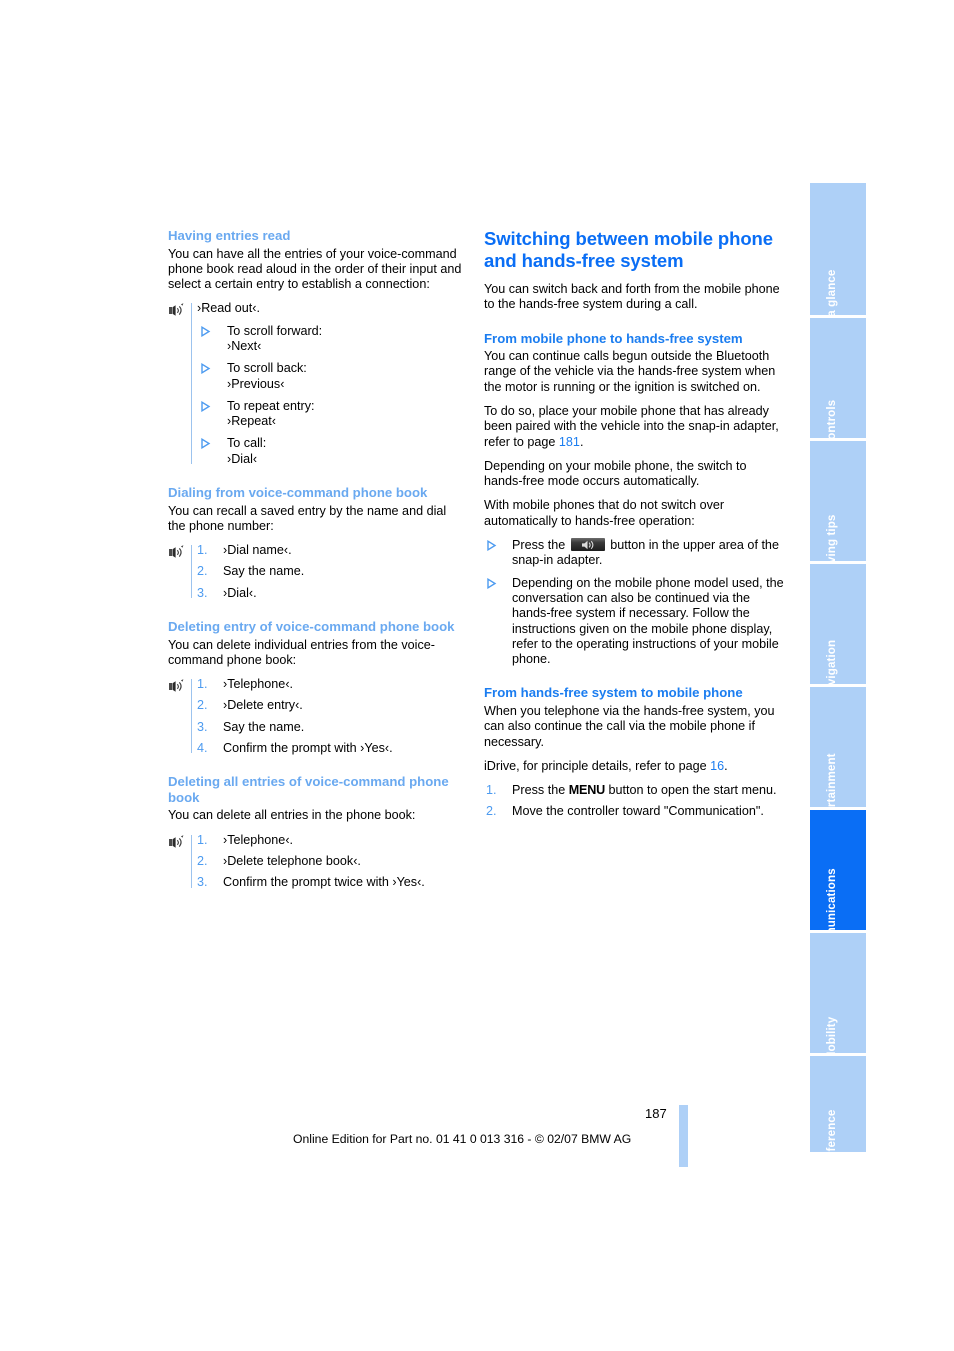 This screenshot has width=954, height=1351. What do you see at coordinates (717, 766) in the screenshot?
I see `page-reference-link: 16` at bounding box center [717, 766].